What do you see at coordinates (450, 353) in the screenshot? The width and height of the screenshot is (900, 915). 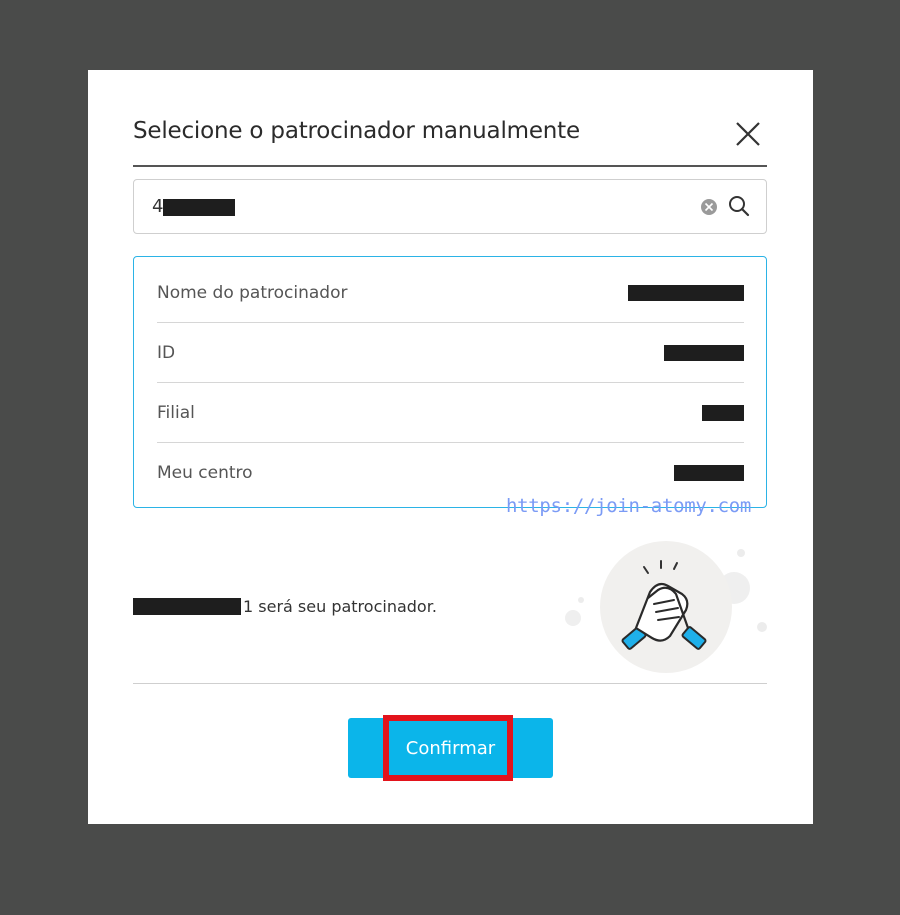 I see `info-row-id: ID` at bounding box center [450, 353].